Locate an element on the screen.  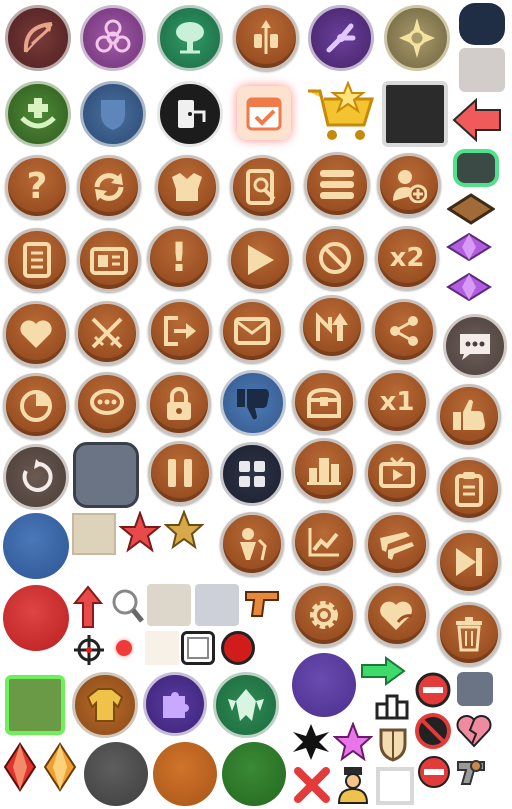
purple-orb-button is located at coordinates (324, 685).